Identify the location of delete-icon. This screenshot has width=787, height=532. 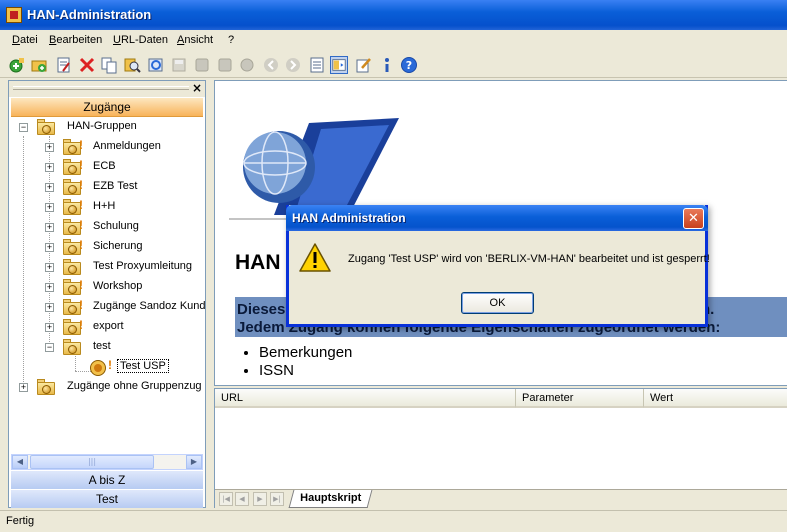
(87, 65).